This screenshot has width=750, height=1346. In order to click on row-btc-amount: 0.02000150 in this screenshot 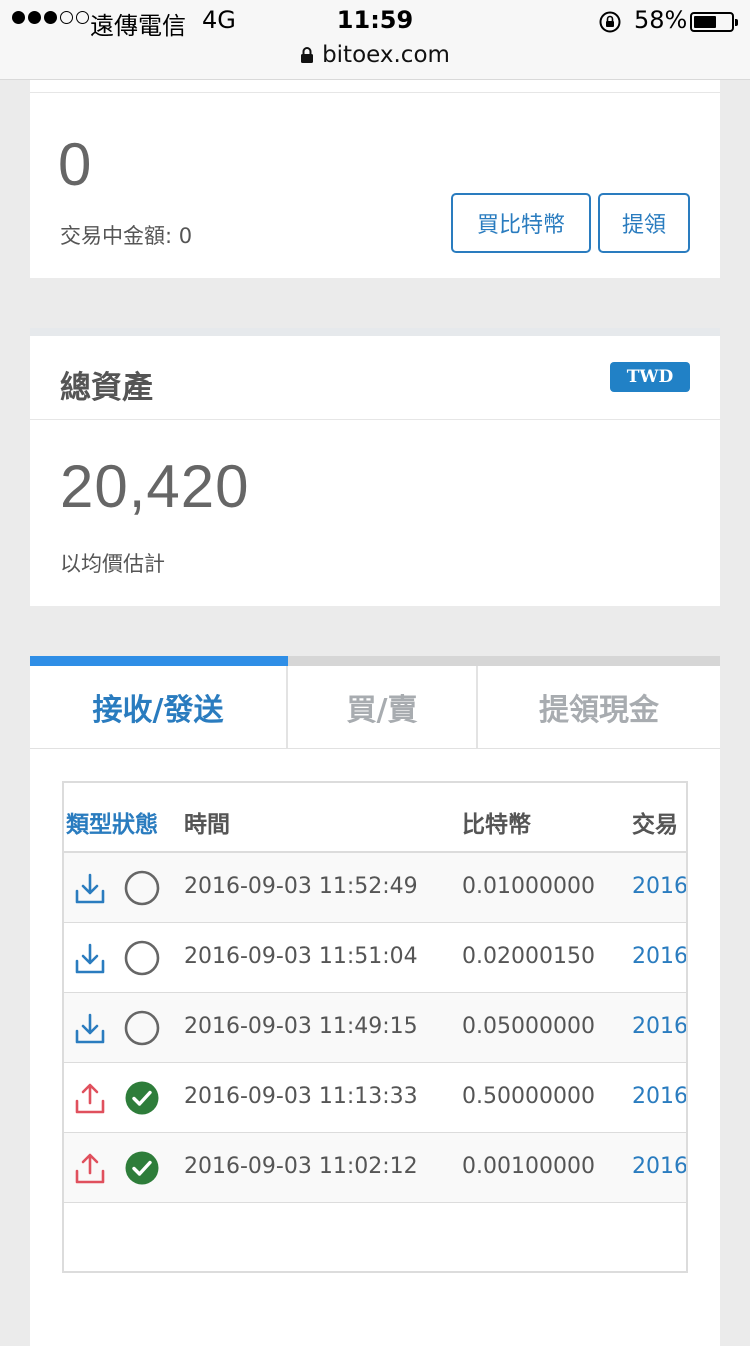, I will do `click(528, 956)`.